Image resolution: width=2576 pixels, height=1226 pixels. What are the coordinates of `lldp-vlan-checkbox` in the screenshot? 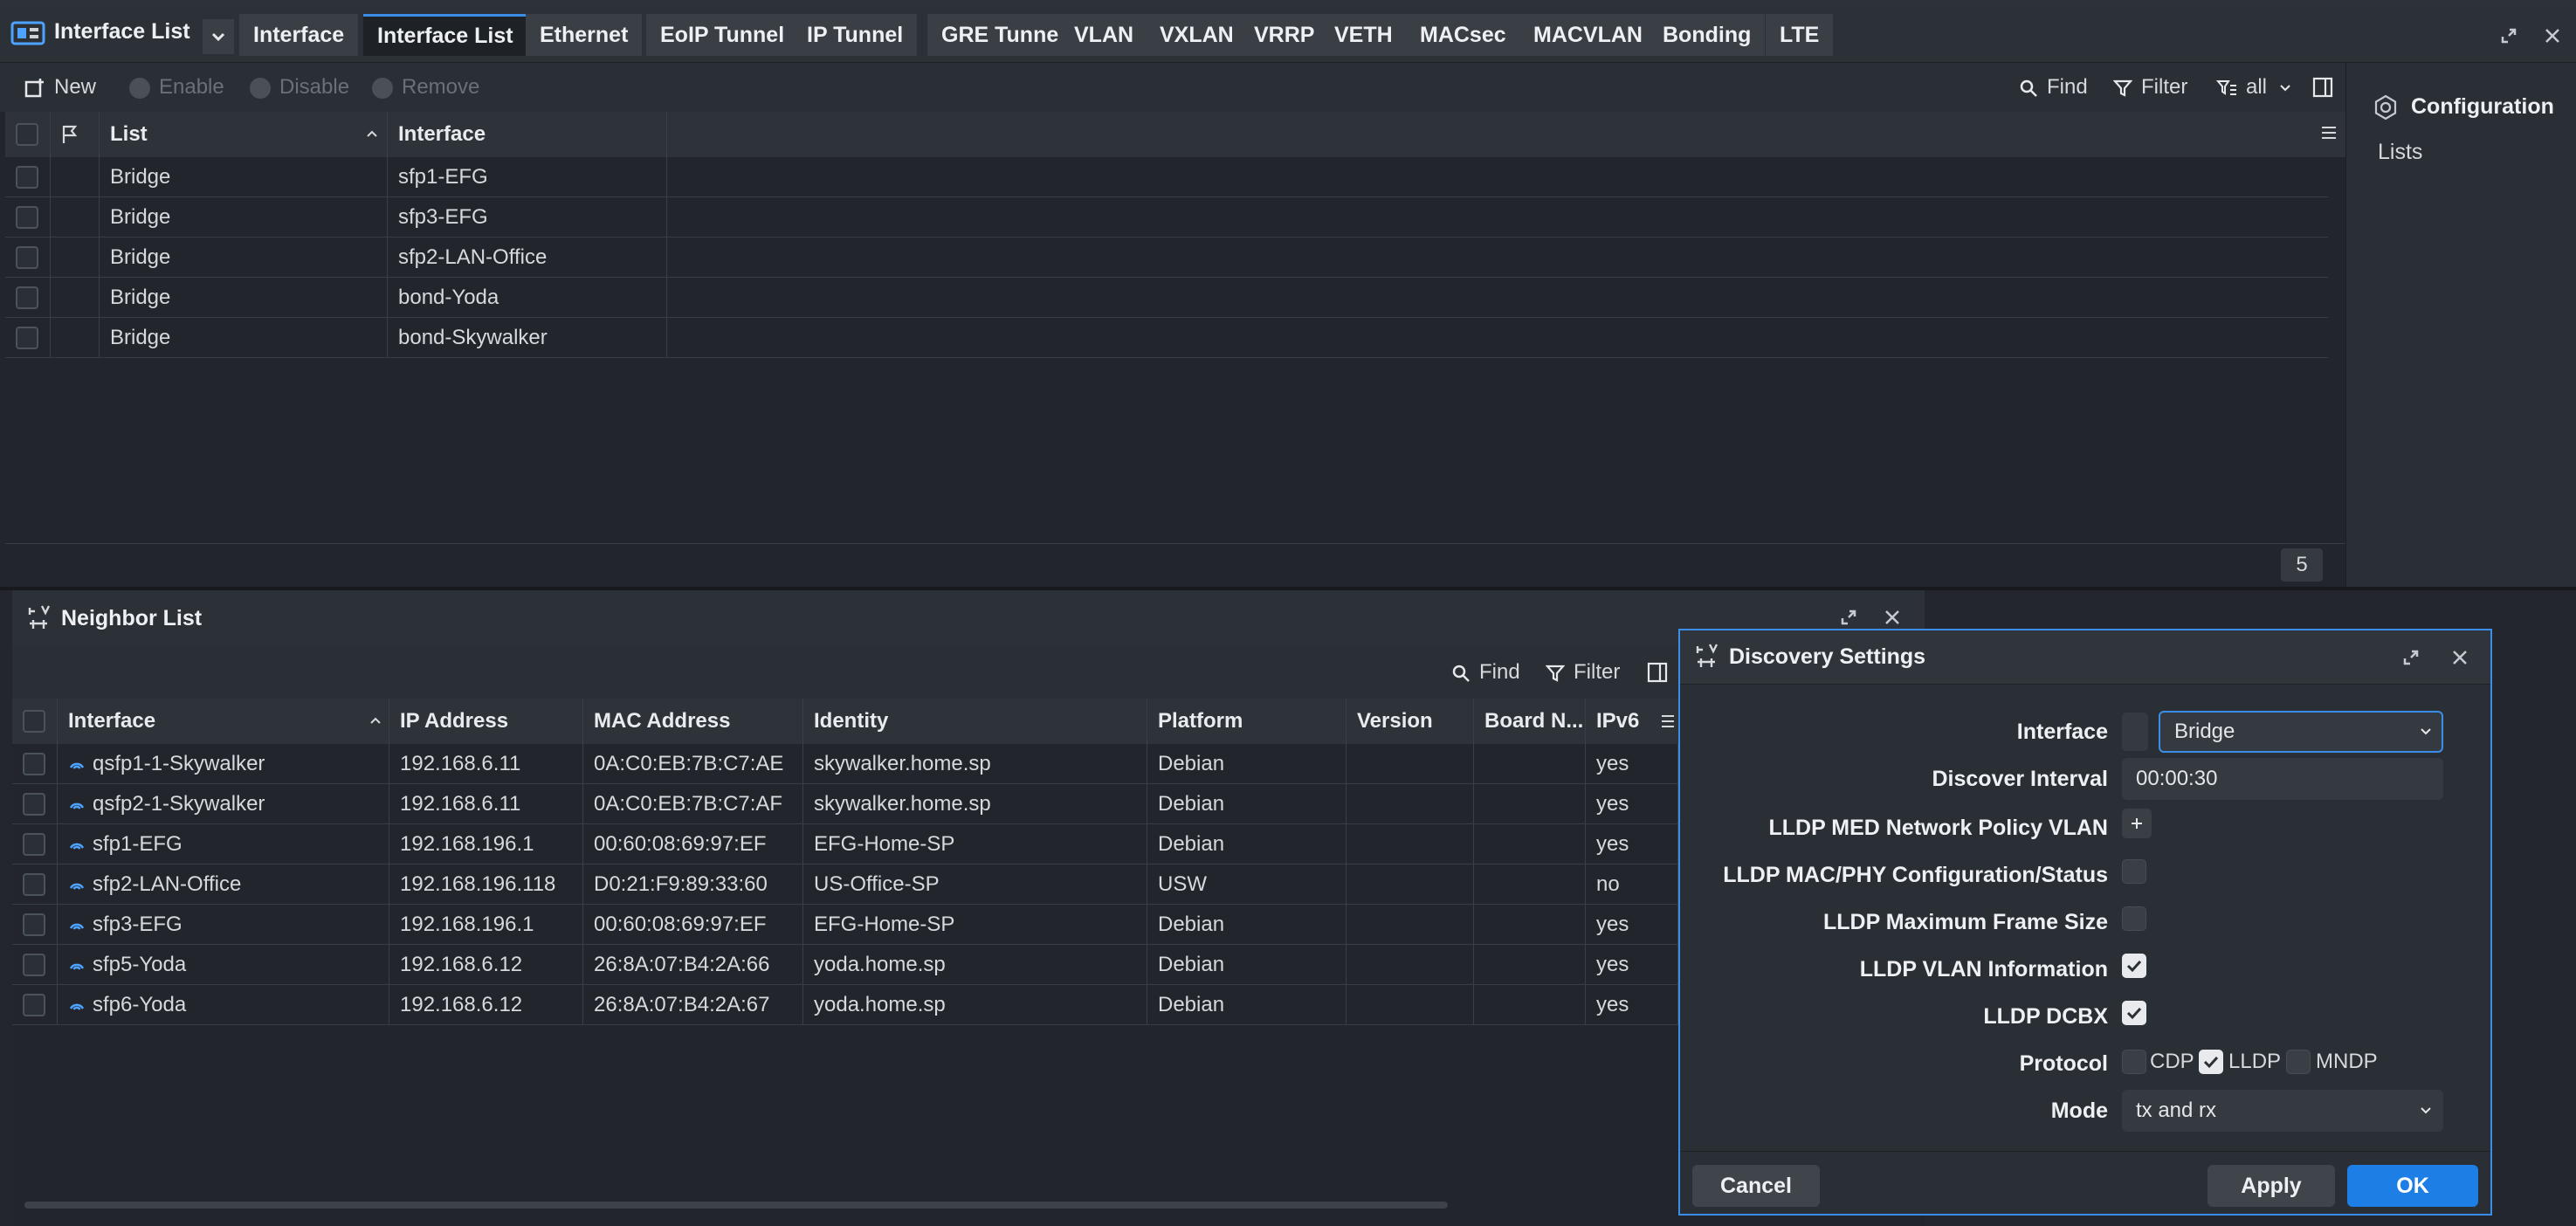 It's located at (2134, 966).